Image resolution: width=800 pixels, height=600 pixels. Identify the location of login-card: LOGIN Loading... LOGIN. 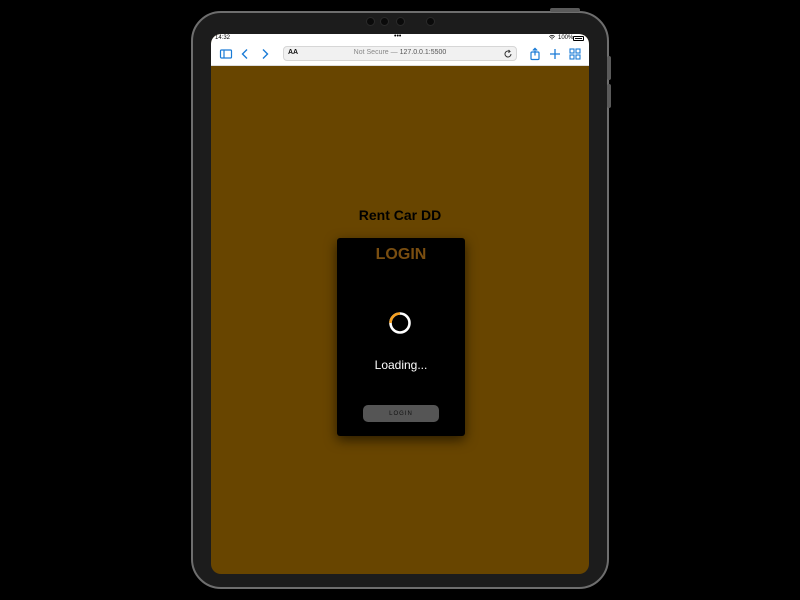
(401, 337).